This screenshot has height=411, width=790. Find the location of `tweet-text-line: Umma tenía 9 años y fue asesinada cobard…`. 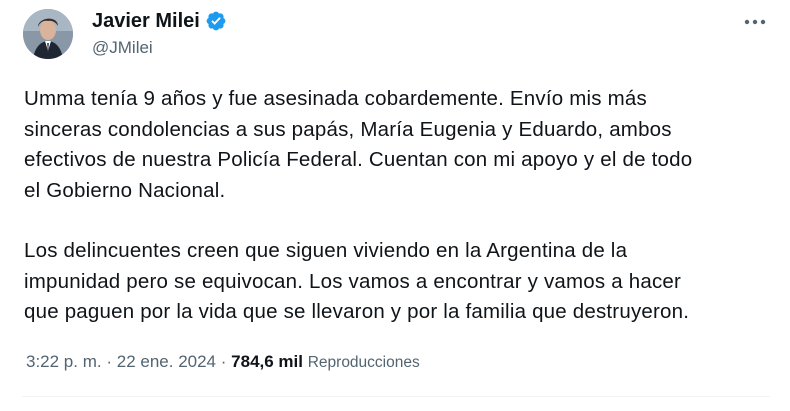

tweet-text-line: Umma tenía 9 años y fue asesinada cobard… is located at coordinates (335, 98).